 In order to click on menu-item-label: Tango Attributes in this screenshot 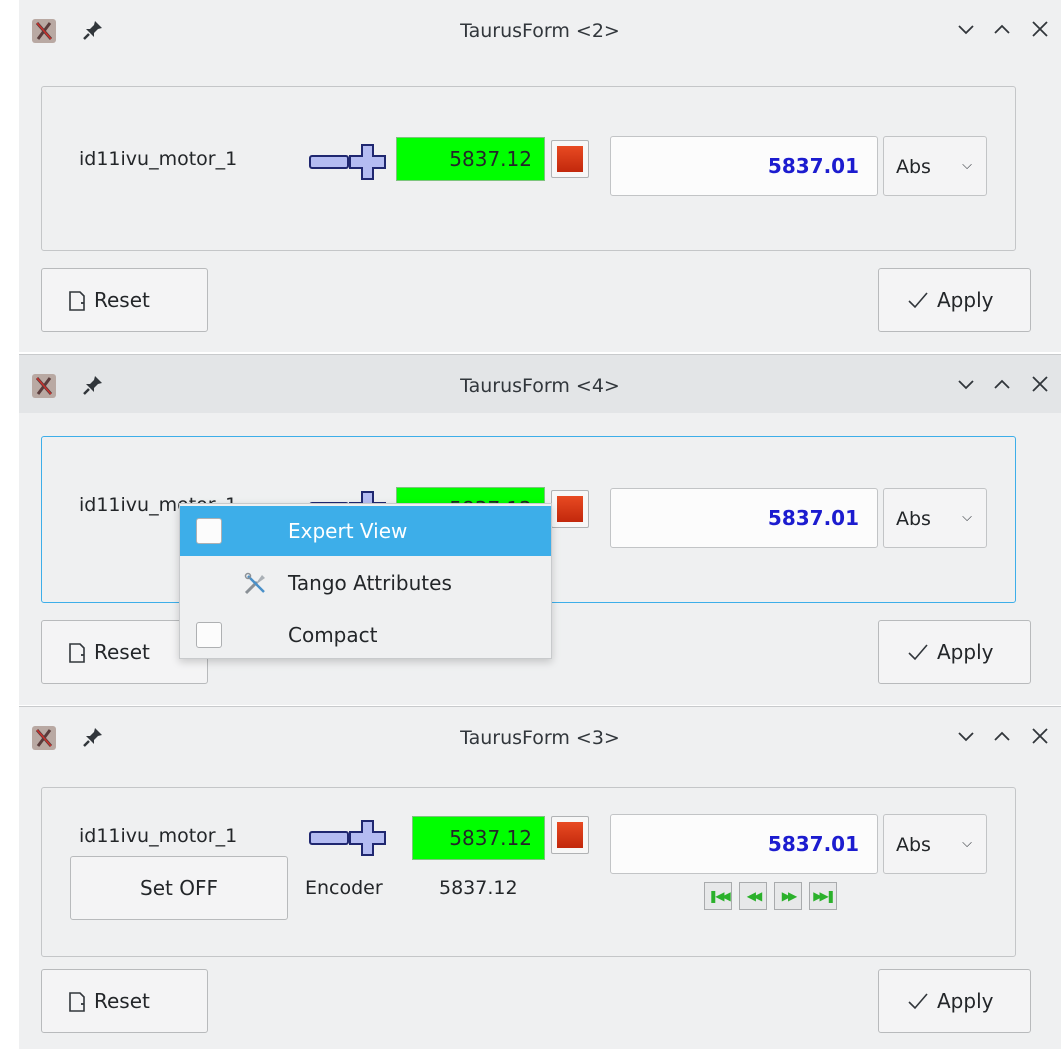, I will do `click(370, 583)`.